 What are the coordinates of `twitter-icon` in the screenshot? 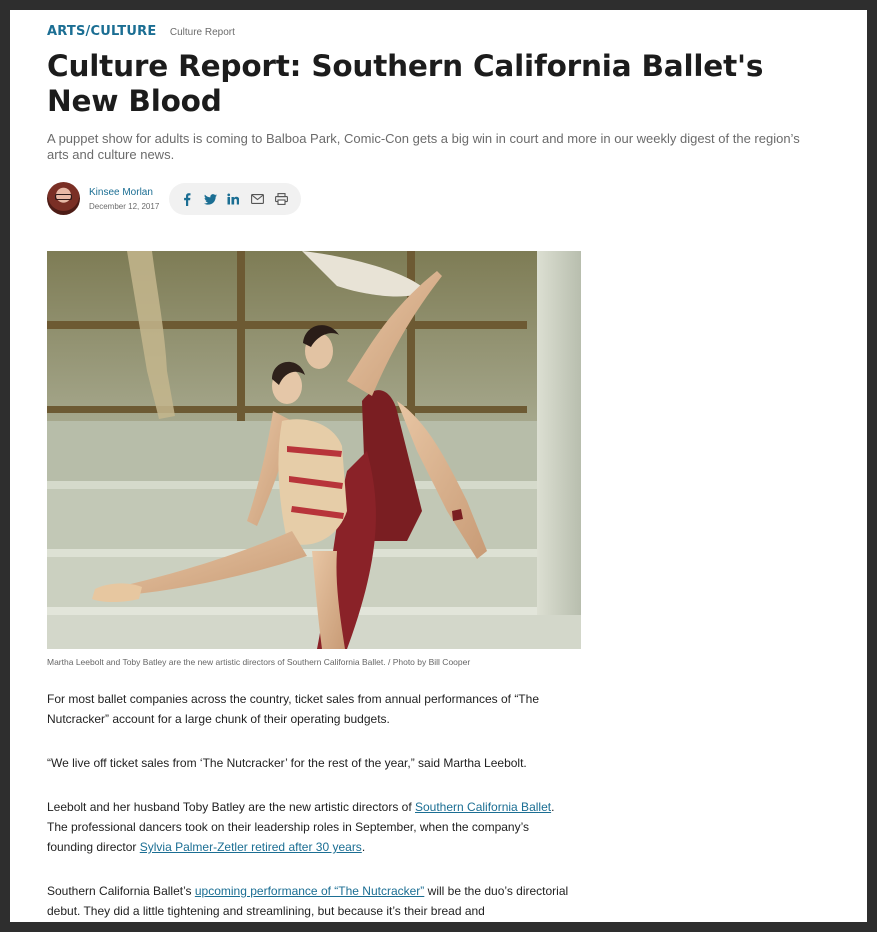 It's located at (210, 199).